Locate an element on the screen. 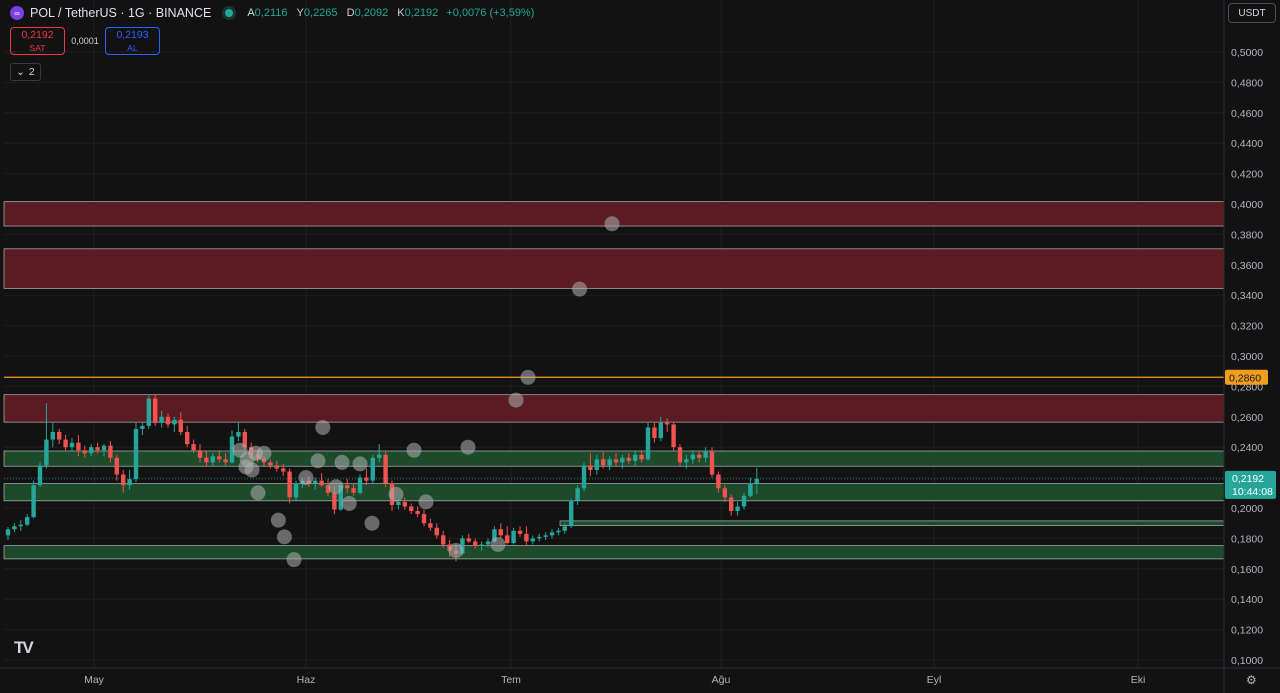 The width and height of the screenshot is (1280, 693). ohlc-open-value: 0,2116 is located at coordinates (271, 13).